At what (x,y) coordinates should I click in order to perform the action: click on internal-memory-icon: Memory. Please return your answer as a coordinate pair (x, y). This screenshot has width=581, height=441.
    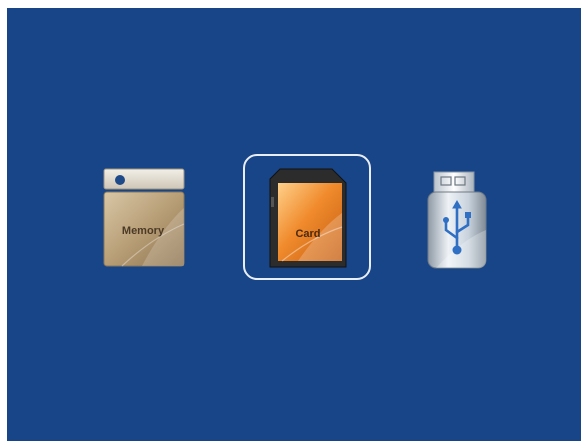
    Looking at the image, I should click on (144, 217).